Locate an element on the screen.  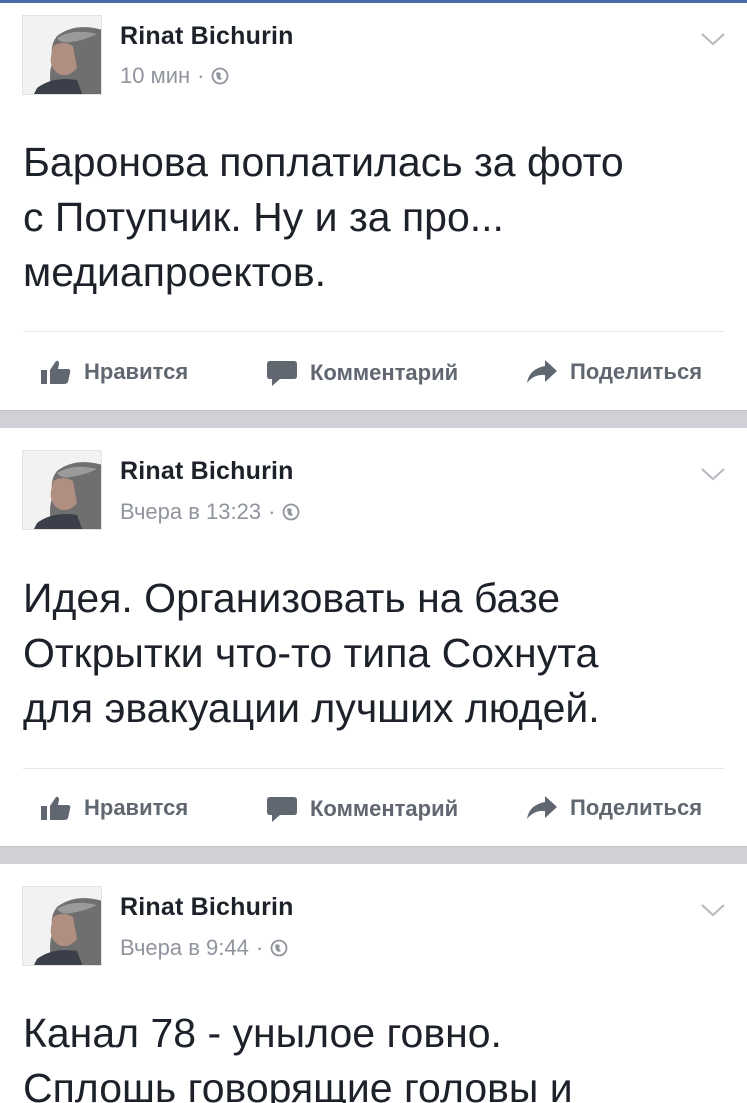
post-meta: Вчера в 13:23 · is located at coordinates (210, 512).